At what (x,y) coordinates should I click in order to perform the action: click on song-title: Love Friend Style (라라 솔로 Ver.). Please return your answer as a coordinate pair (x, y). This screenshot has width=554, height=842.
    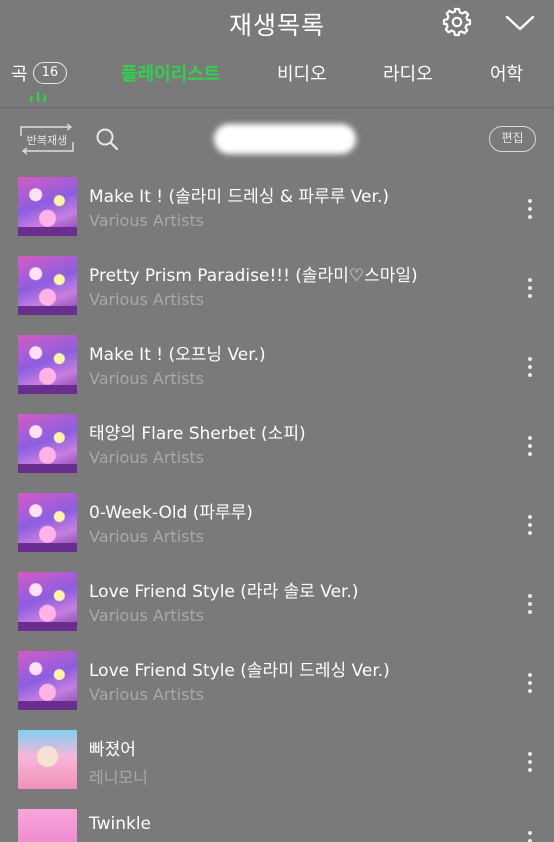
    Looking at the image, I should click on (224, 592).